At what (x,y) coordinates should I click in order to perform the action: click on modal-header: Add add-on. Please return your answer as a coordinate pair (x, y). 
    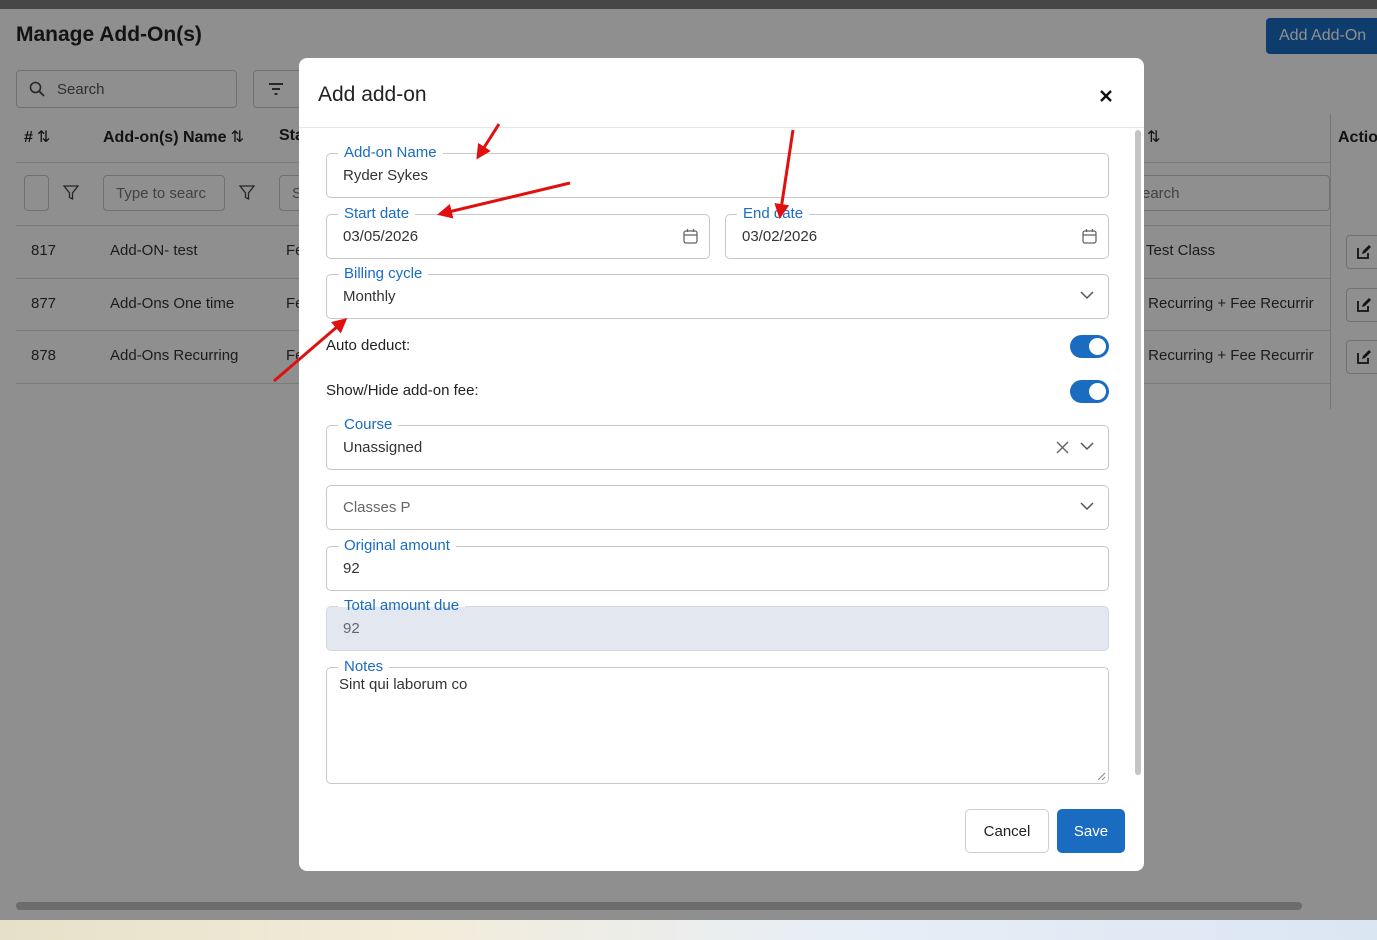
    Looking at the image, I should click on (721, 93).